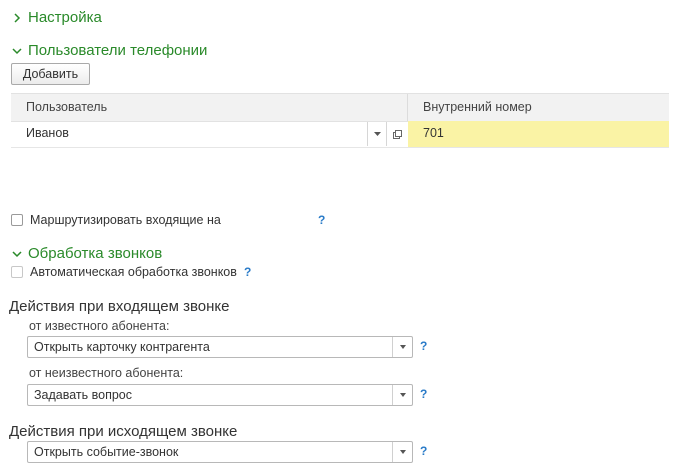 The image size is (700, 473). I want to click on unknown-caller-value: Задавать вопрос, so click(83, 395).